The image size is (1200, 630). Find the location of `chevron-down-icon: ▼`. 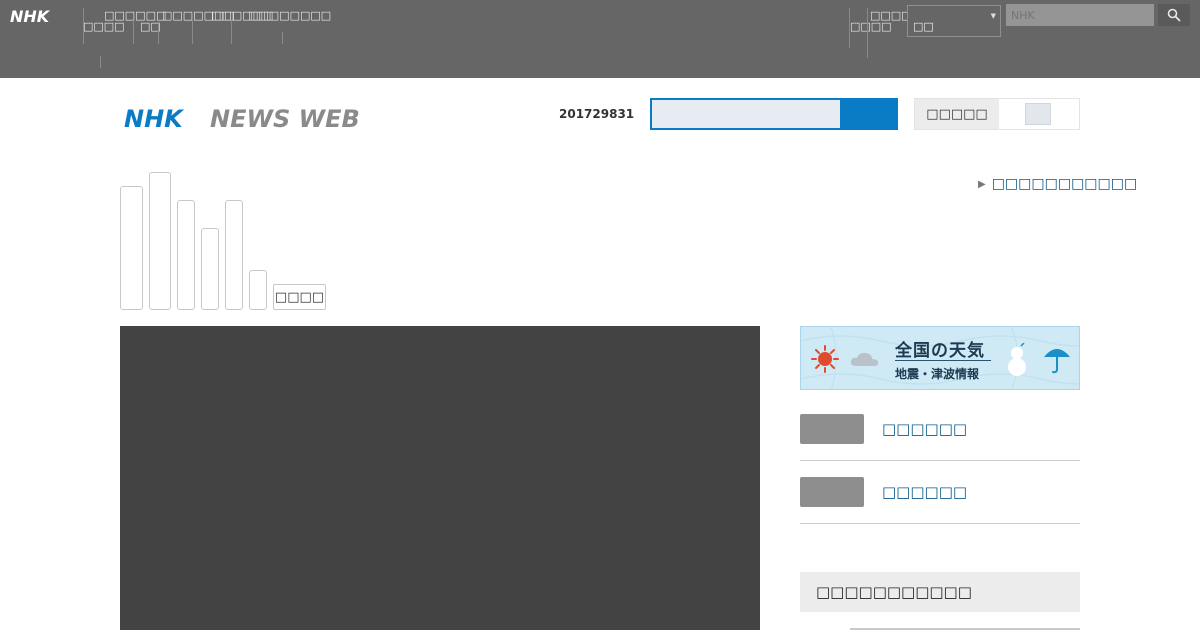

chevron-down-icon: ▼ is located at coordinates (993, 16).